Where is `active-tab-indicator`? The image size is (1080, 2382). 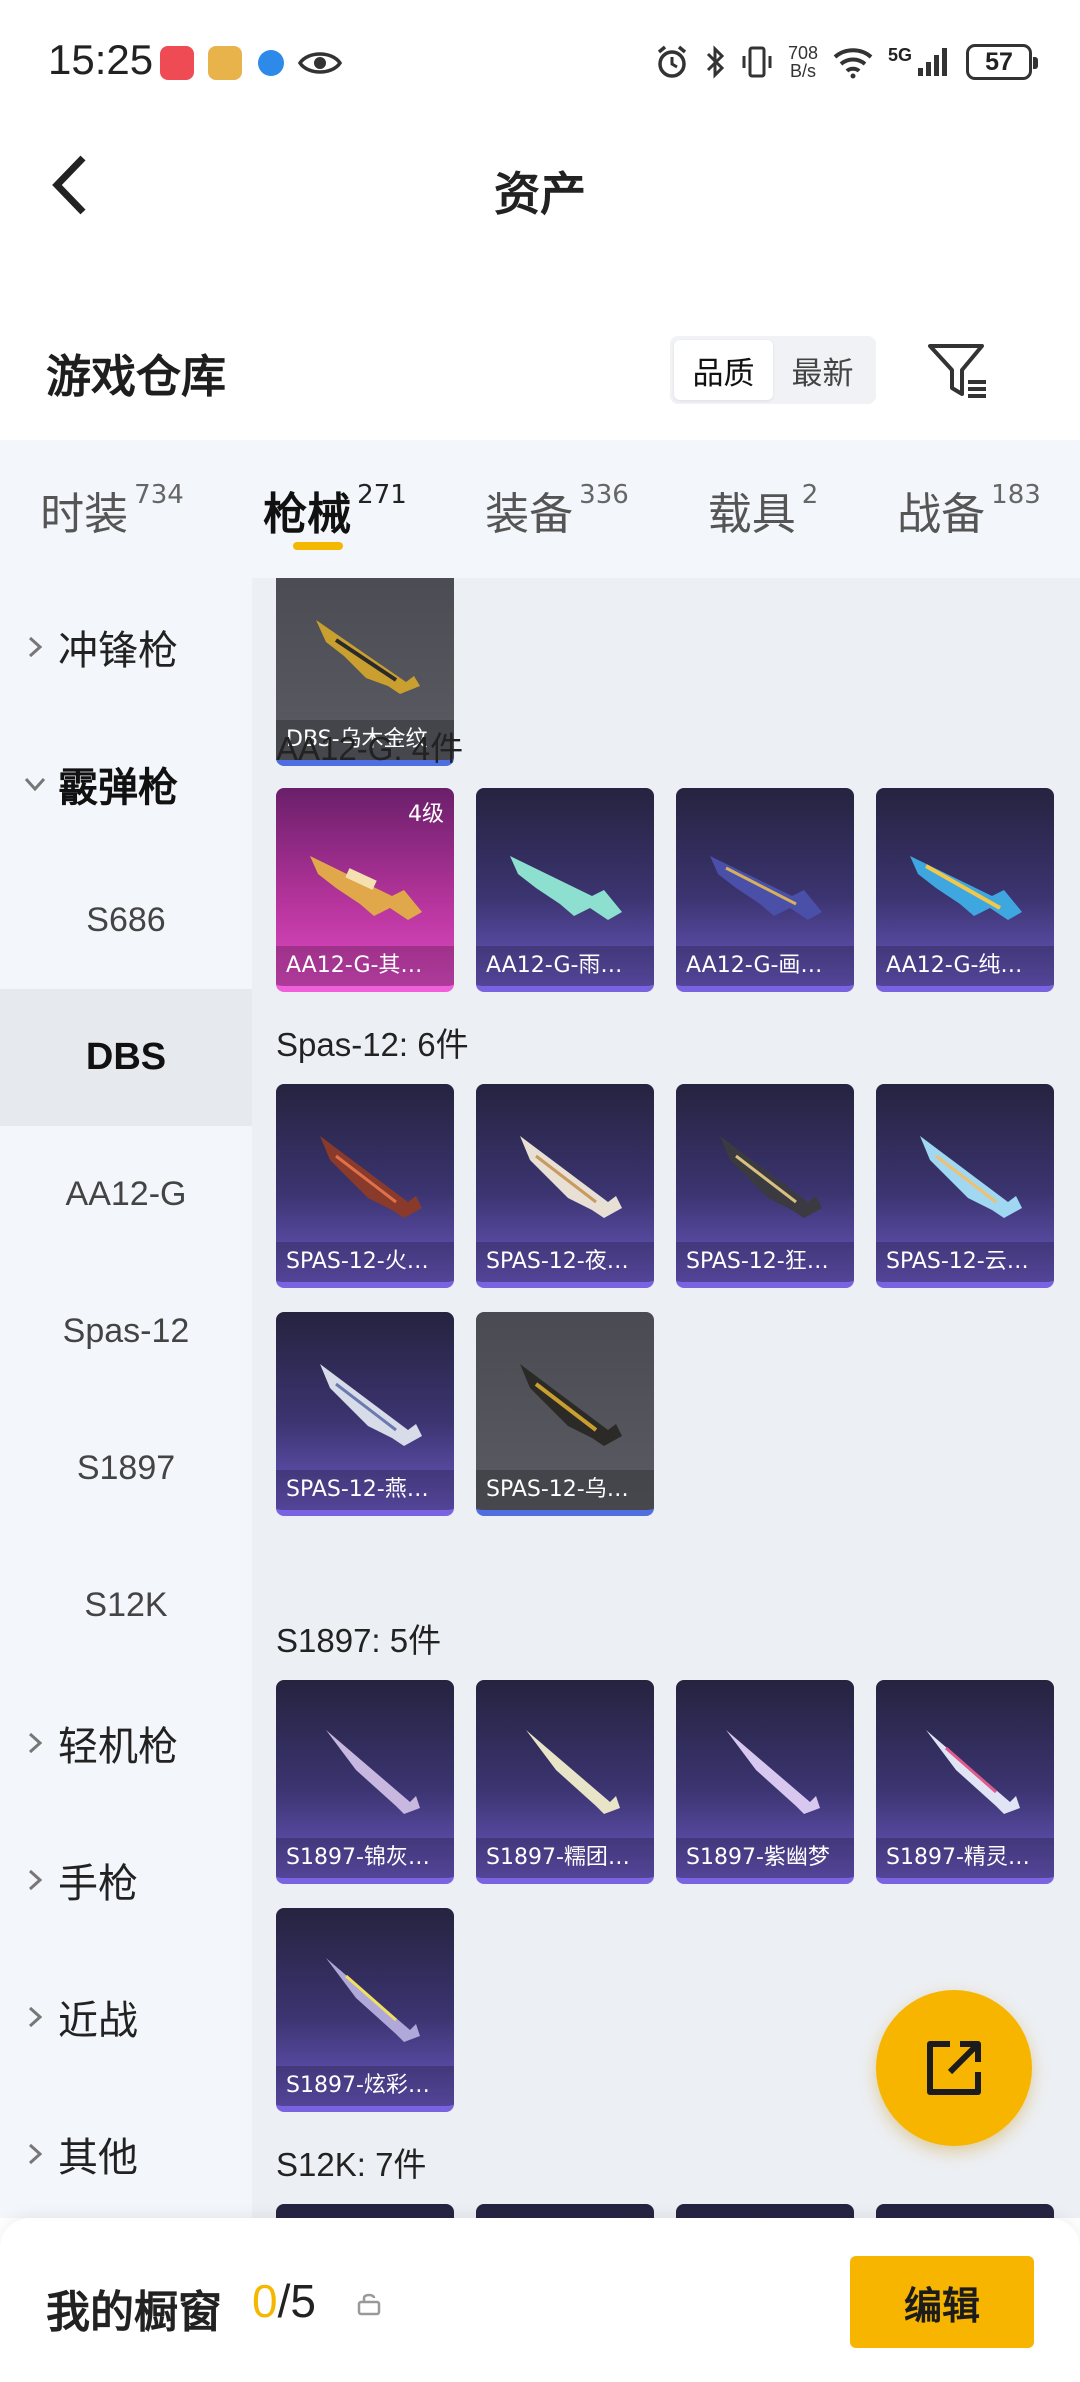 active-tab-indicator is located at coordinates (318, 546).